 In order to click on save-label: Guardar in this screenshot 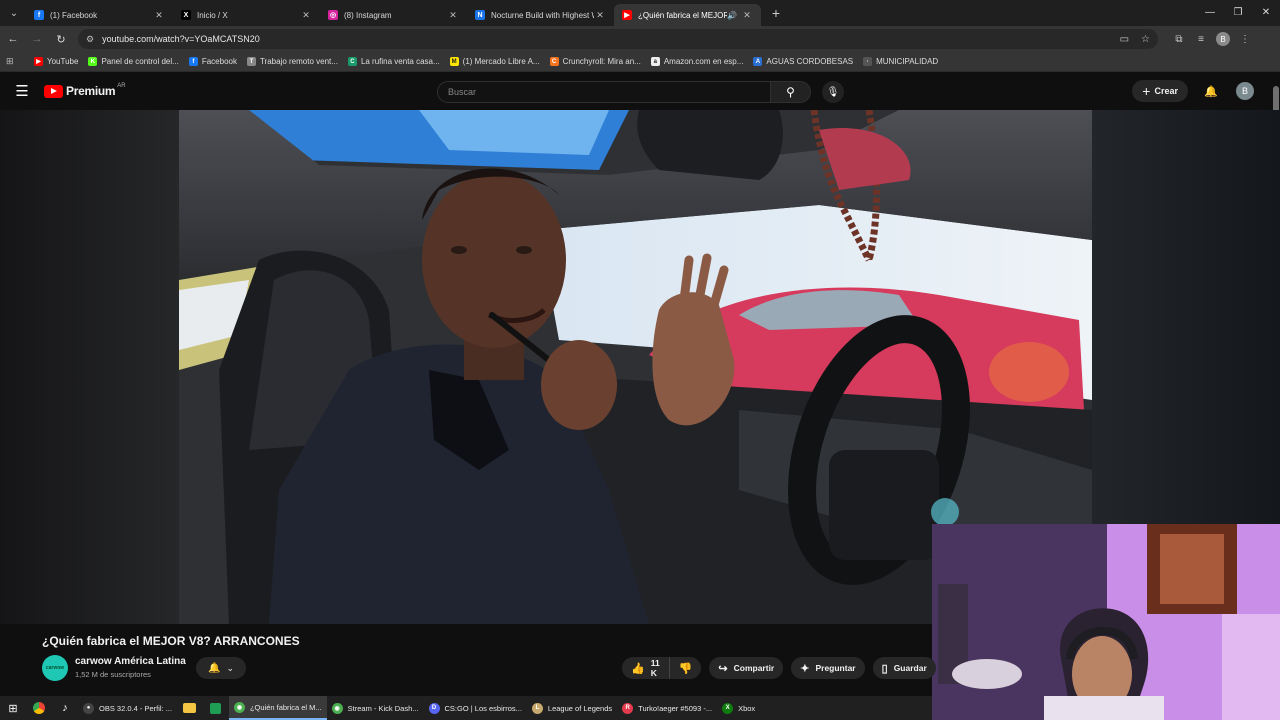, I will do `click(910, 668)`.